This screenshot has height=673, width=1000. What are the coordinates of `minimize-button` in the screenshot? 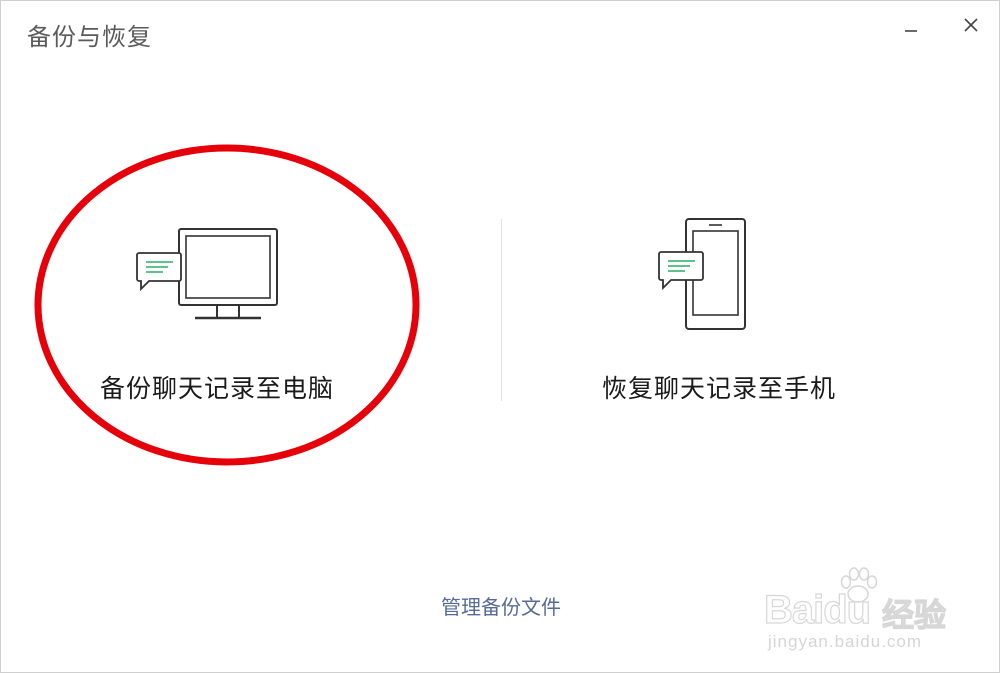 It's located at (911, 25).